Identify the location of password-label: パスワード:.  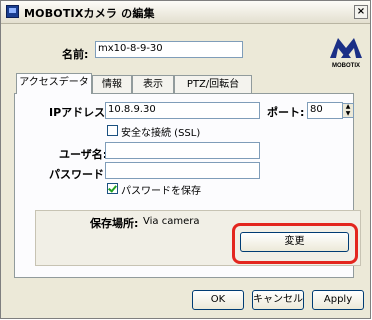
(79, 174).